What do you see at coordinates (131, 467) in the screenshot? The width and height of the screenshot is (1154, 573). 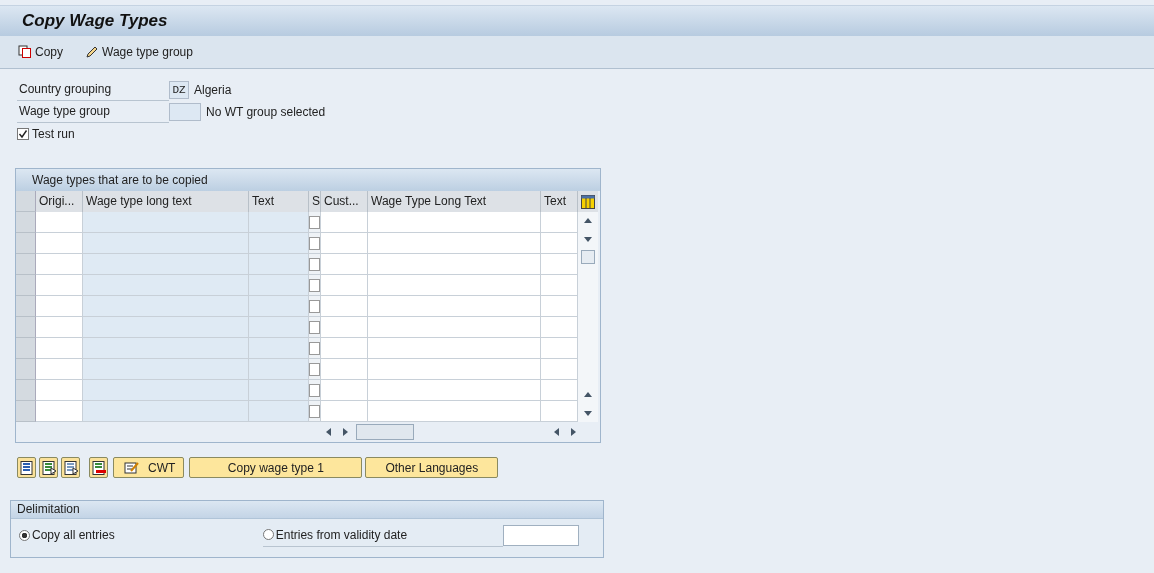 I see `edit-list-icon` at bounding box center [131, 467].